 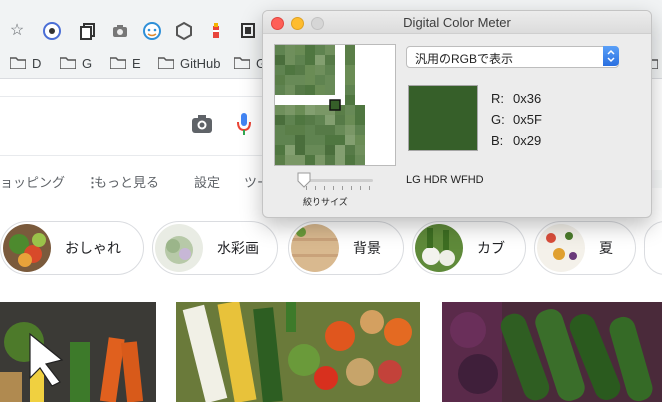 I want to click on chip-background: 背景, so click(x=346, y=248).